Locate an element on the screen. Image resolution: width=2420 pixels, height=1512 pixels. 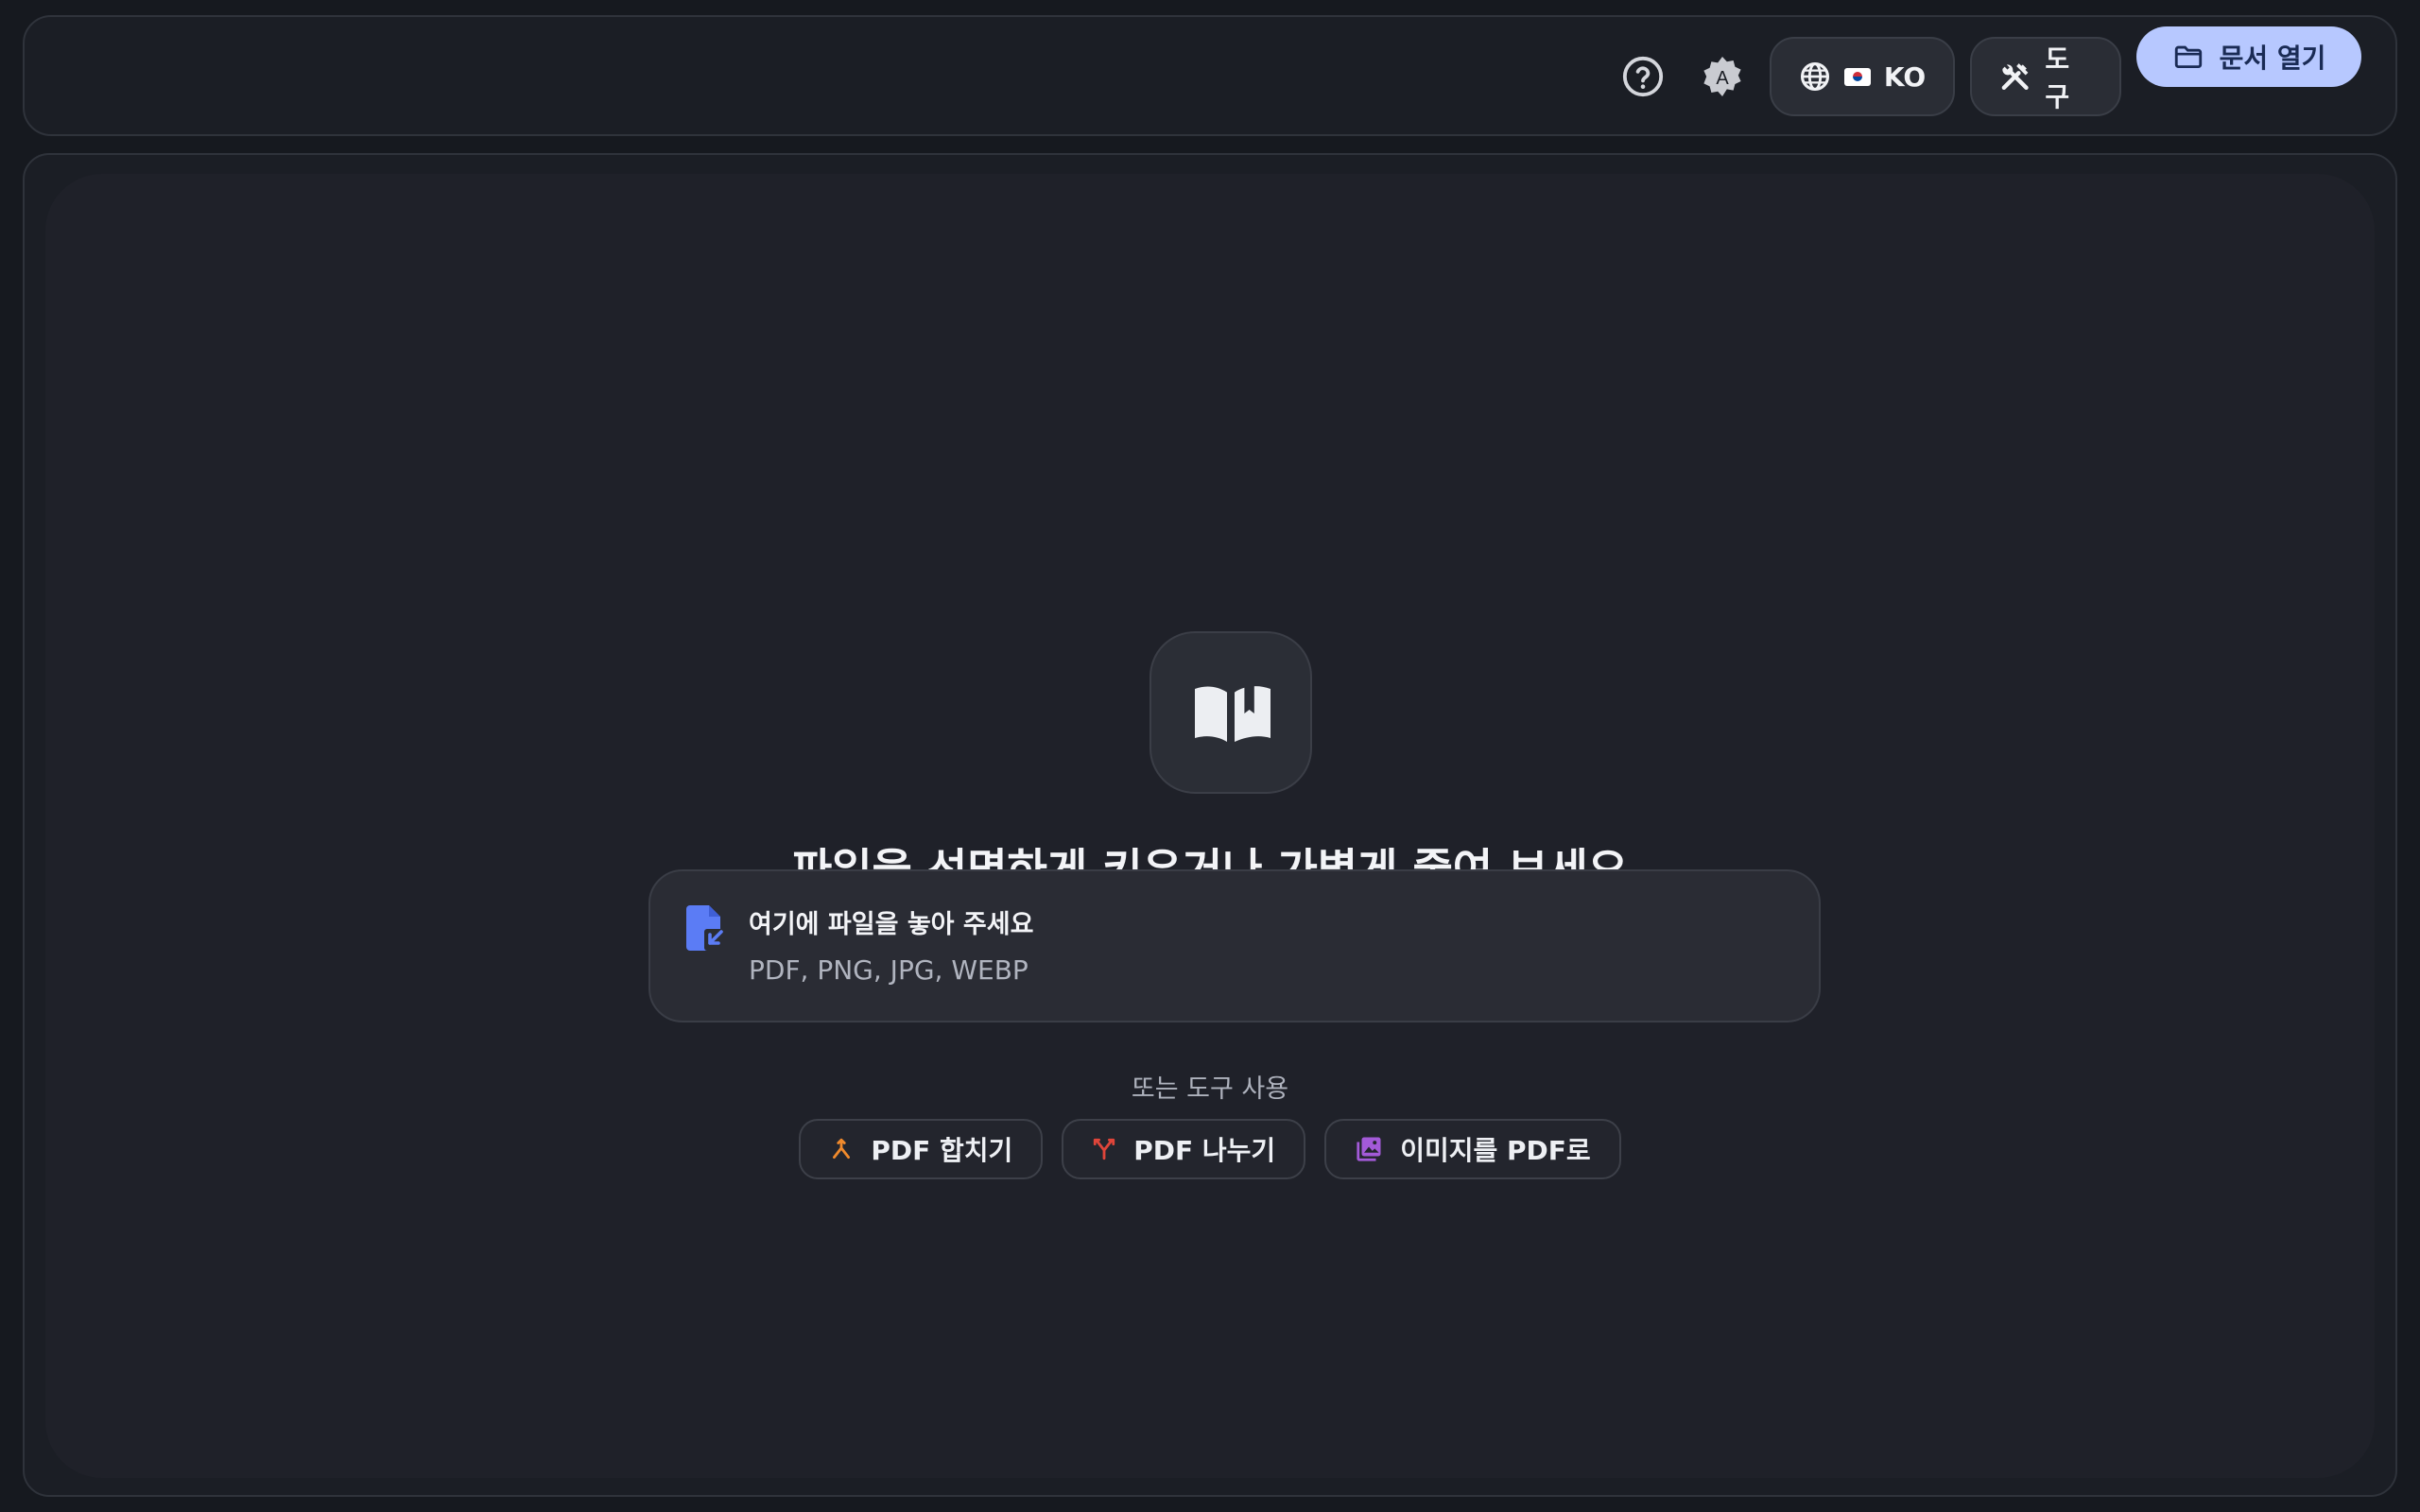
tools-icon is located at coordinates (2015, 77).